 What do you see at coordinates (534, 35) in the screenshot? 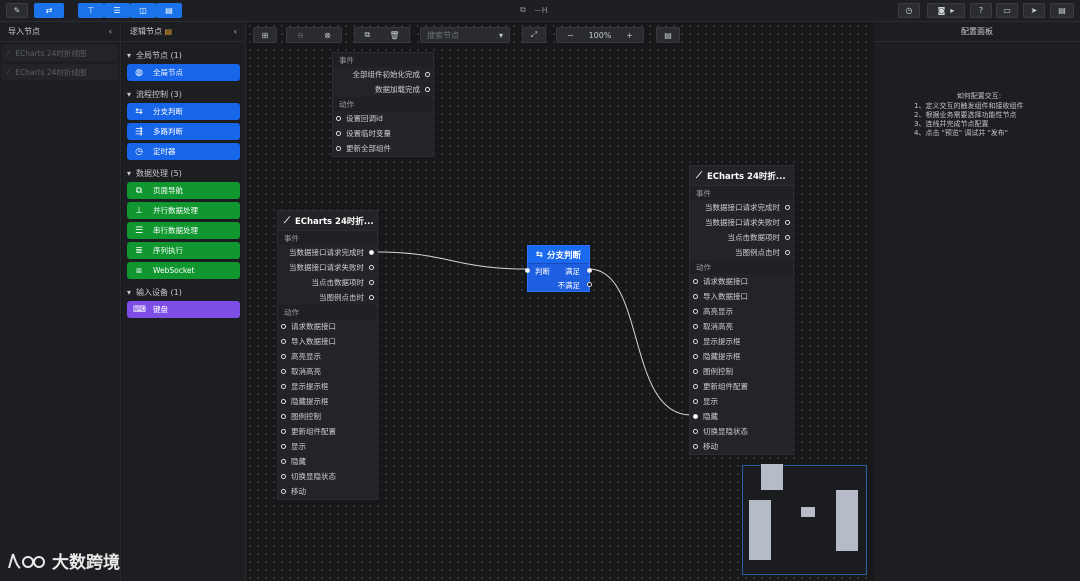
I see `fit-view-icon: ⤢` at bounding box center [534, 35].